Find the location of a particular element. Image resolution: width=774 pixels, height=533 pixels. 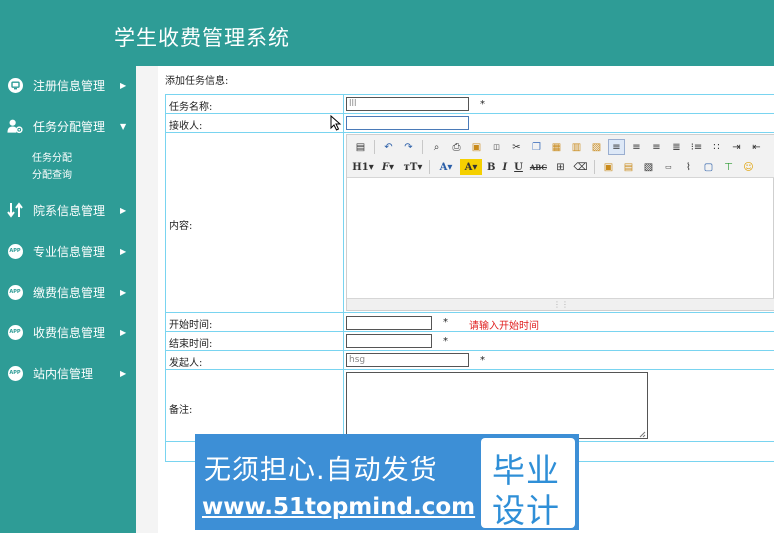

cut-icon: ✂ is located at coordinates (516, 147).